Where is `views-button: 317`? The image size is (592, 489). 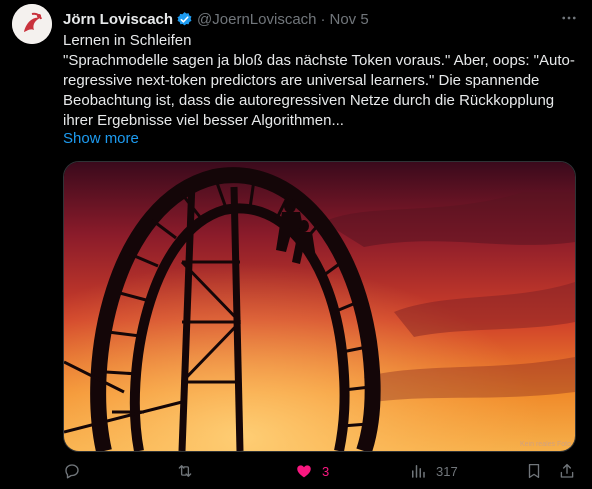 views-button: 317 is located at coordinates (433, 471).